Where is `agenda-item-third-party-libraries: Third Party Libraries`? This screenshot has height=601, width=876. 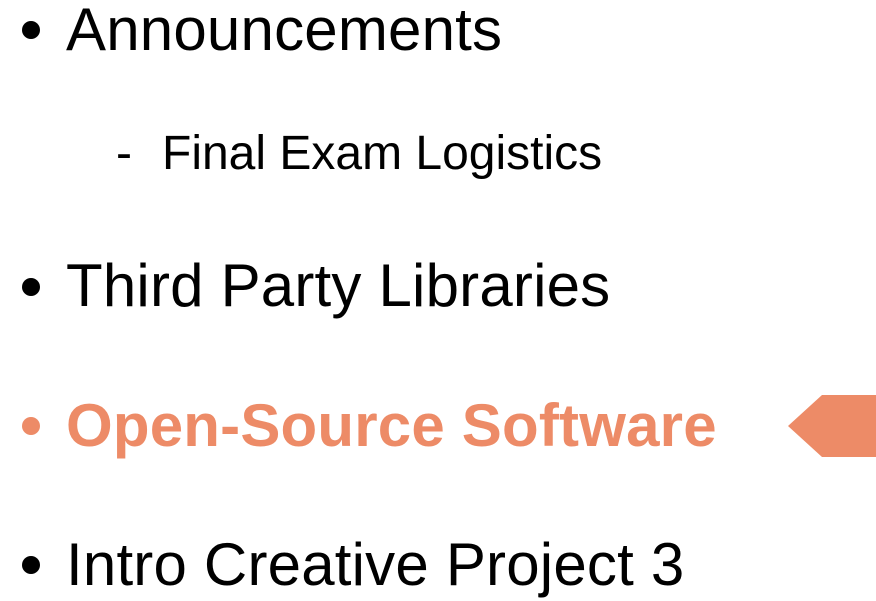
agenda-item-third-party-libraries: Third Party Libraries is located at coordinates (338, 285).